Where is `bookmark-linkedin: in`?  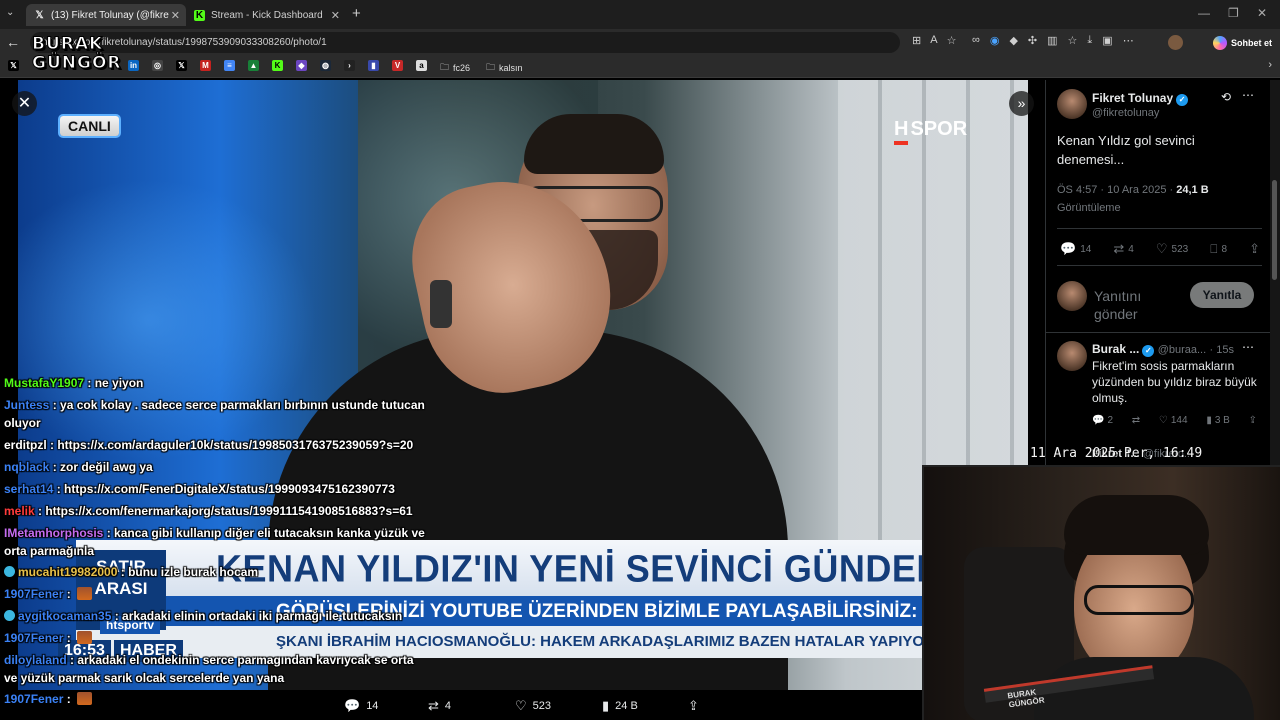
bookmark-linkedin: in is located at coordinates (135, 65).